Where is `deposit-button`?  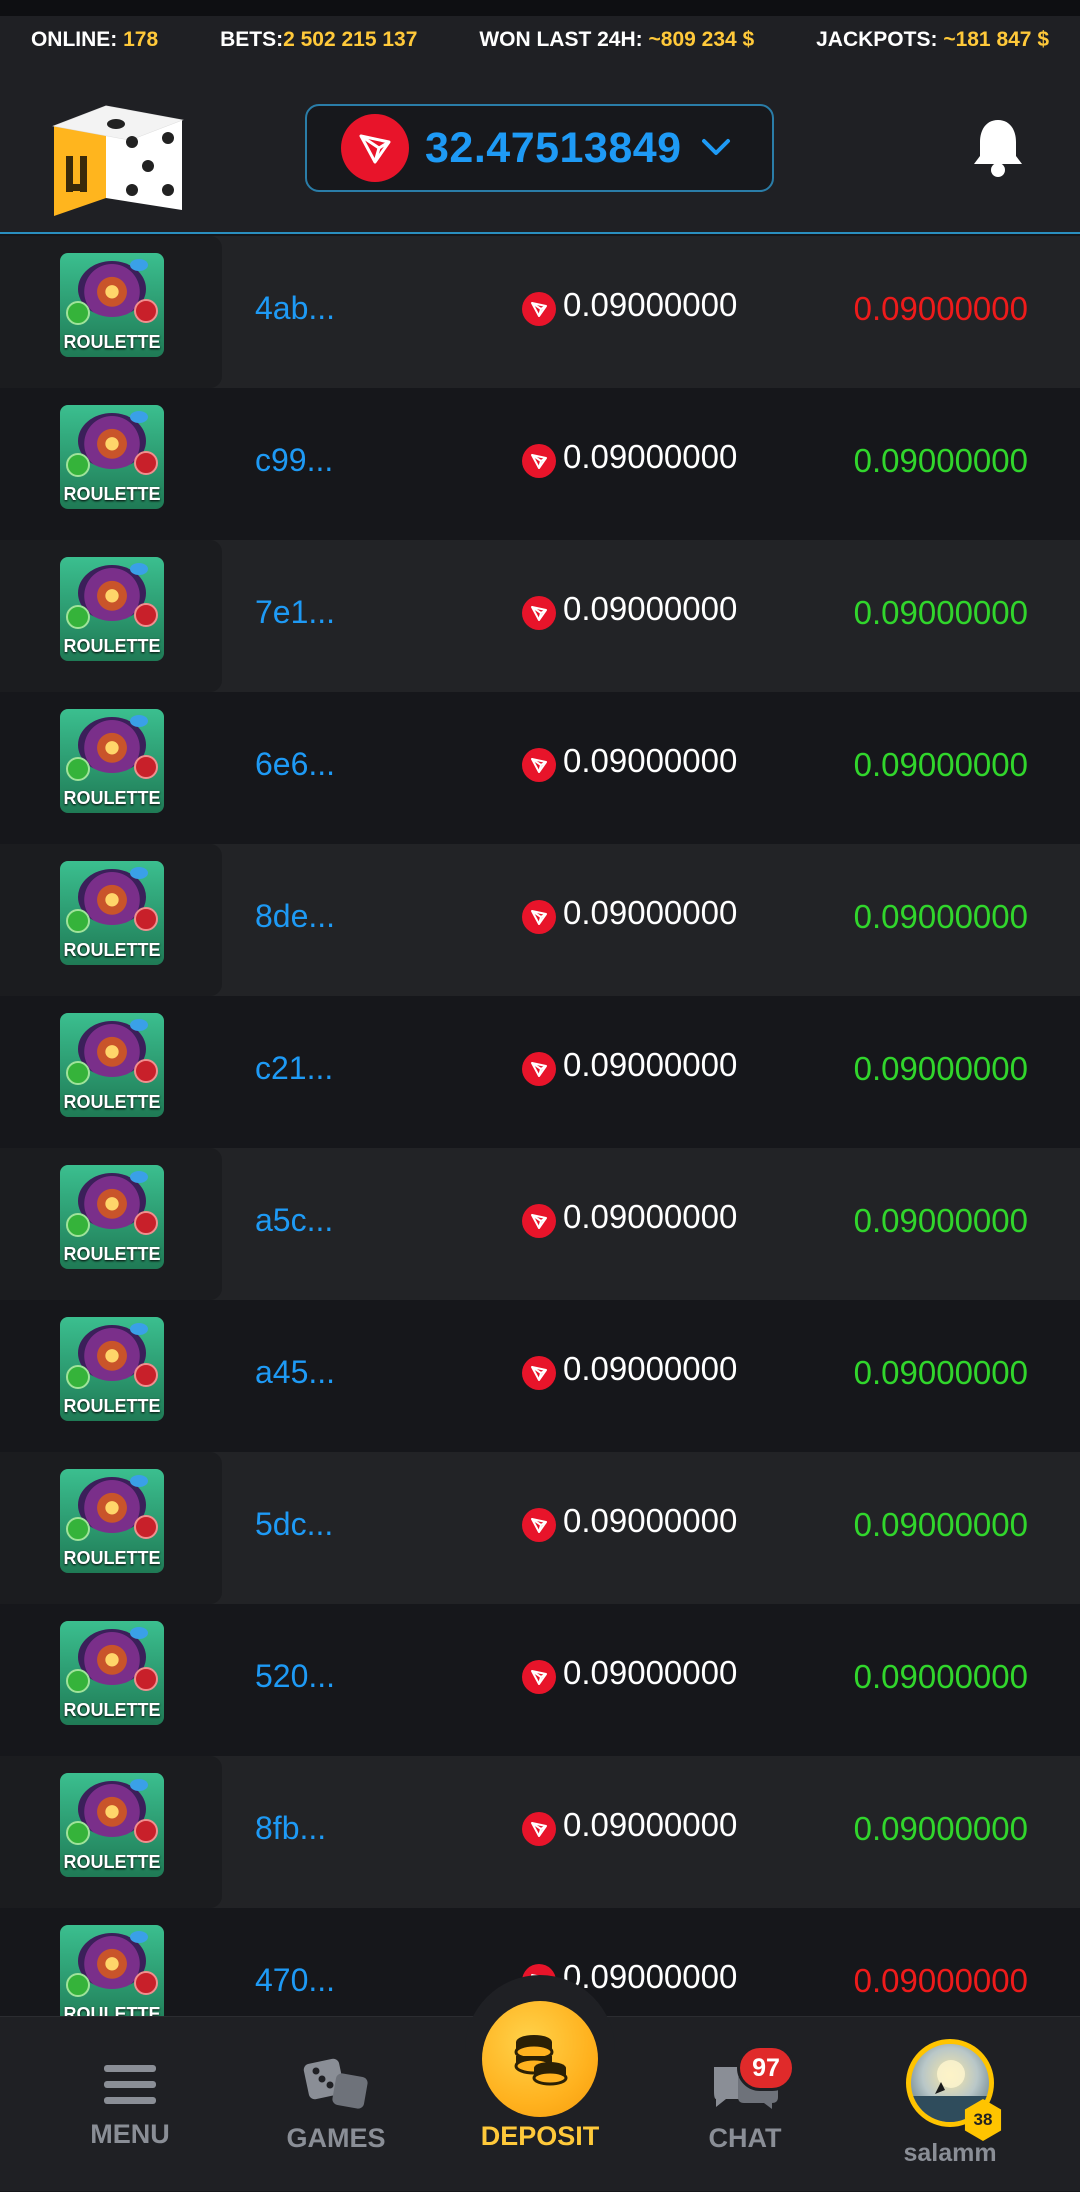
deposit-button is located at coordinates (540, 2059).